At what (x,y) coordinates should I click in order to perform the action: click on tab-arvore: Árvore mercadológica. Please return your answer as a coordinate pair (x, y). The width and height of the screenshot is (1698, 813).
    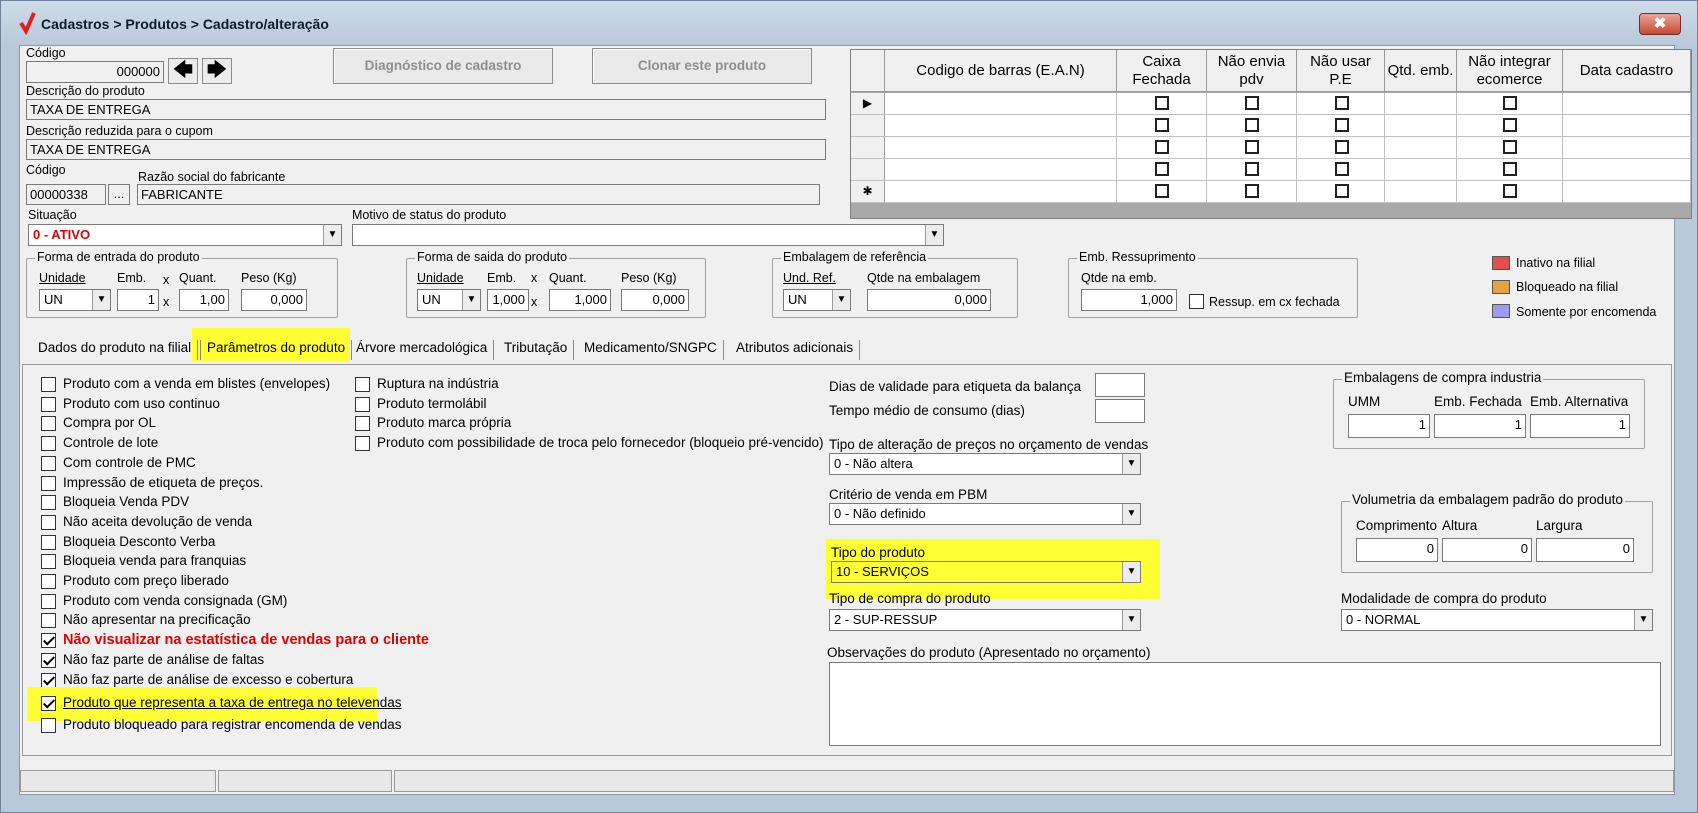
    Looking at the image, I should click on (422, 350).